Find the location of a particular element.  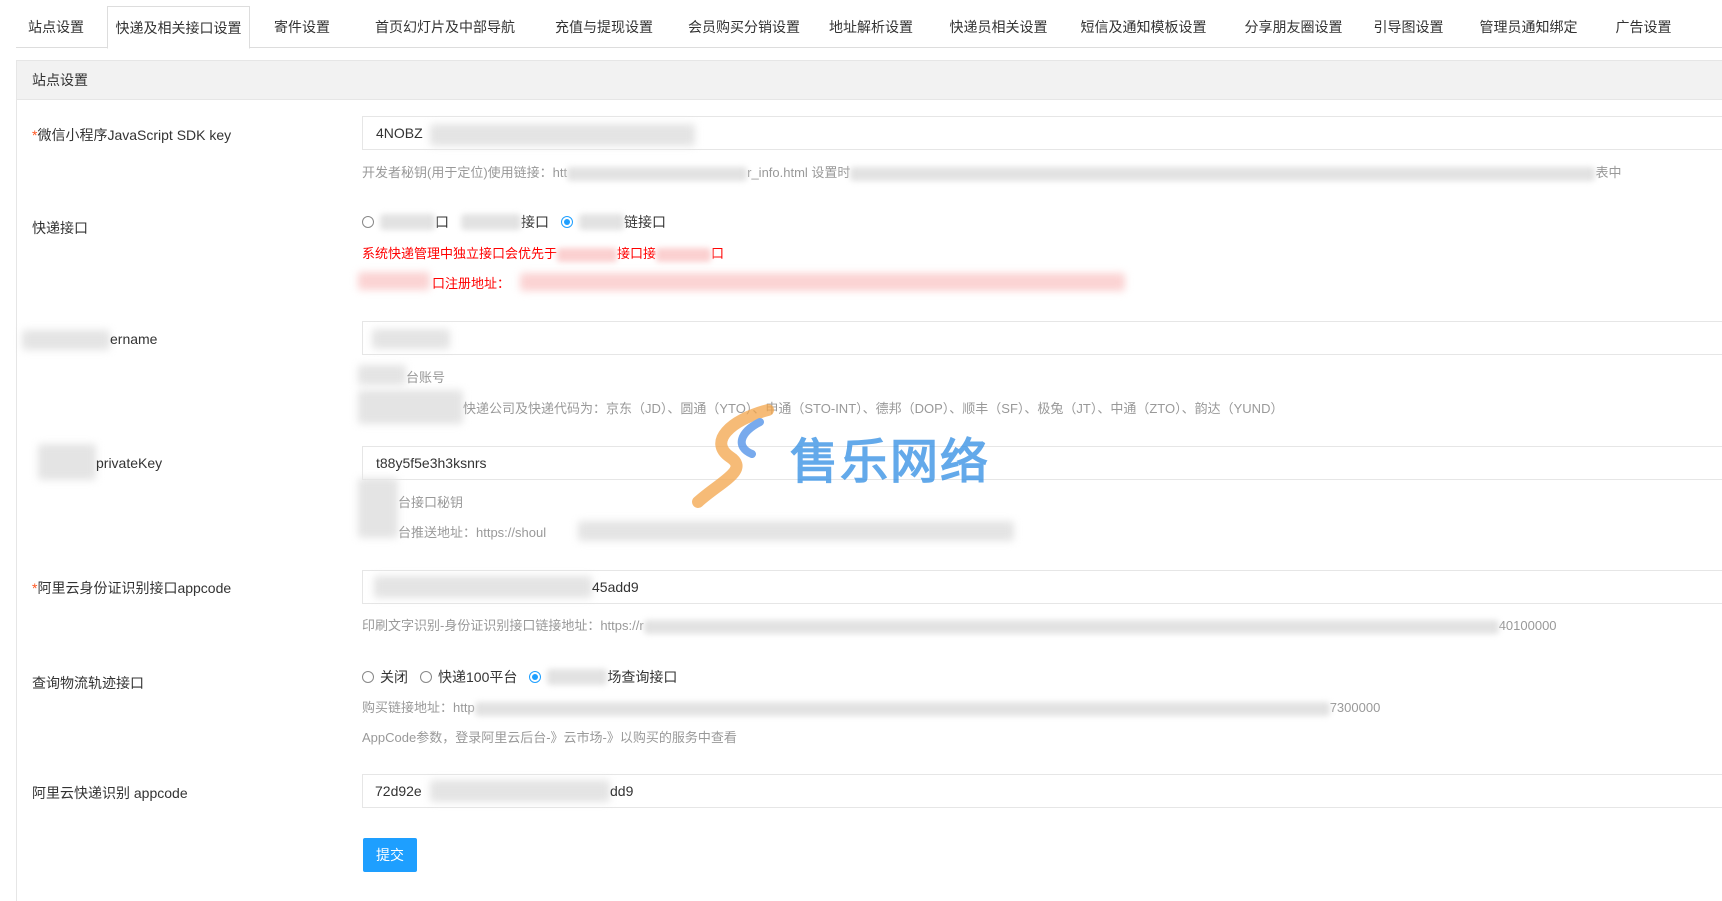

express-api-option-1: 口 is located at coordinates (405, 222).